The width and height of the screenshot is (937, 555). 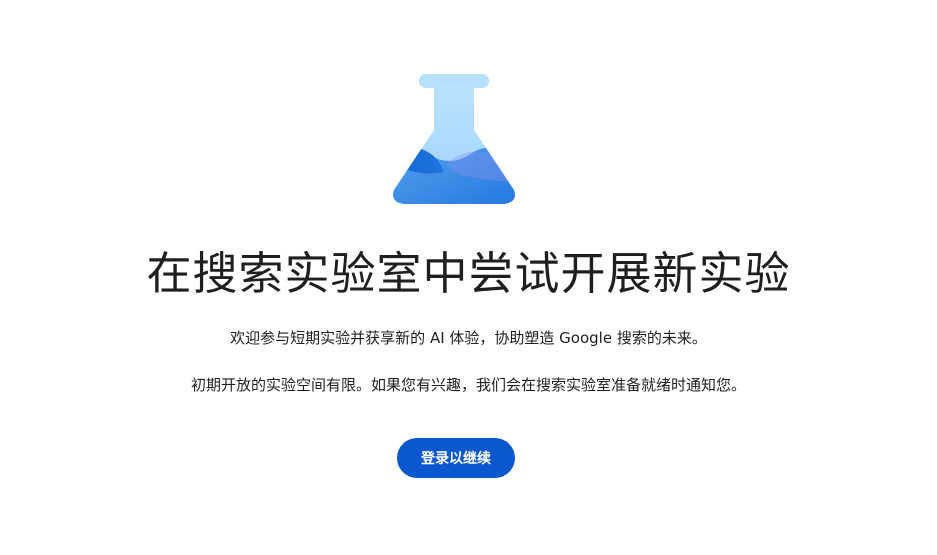 I want to click on signin-button: 登录以继续, so click(x=456, y=458).